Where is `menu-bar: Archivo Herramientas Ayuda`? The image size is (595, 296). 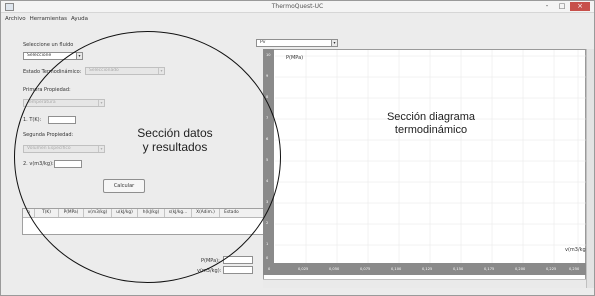 menu-bar: Archivo Herramientas Ayuda is located at coordinates (44, 19).